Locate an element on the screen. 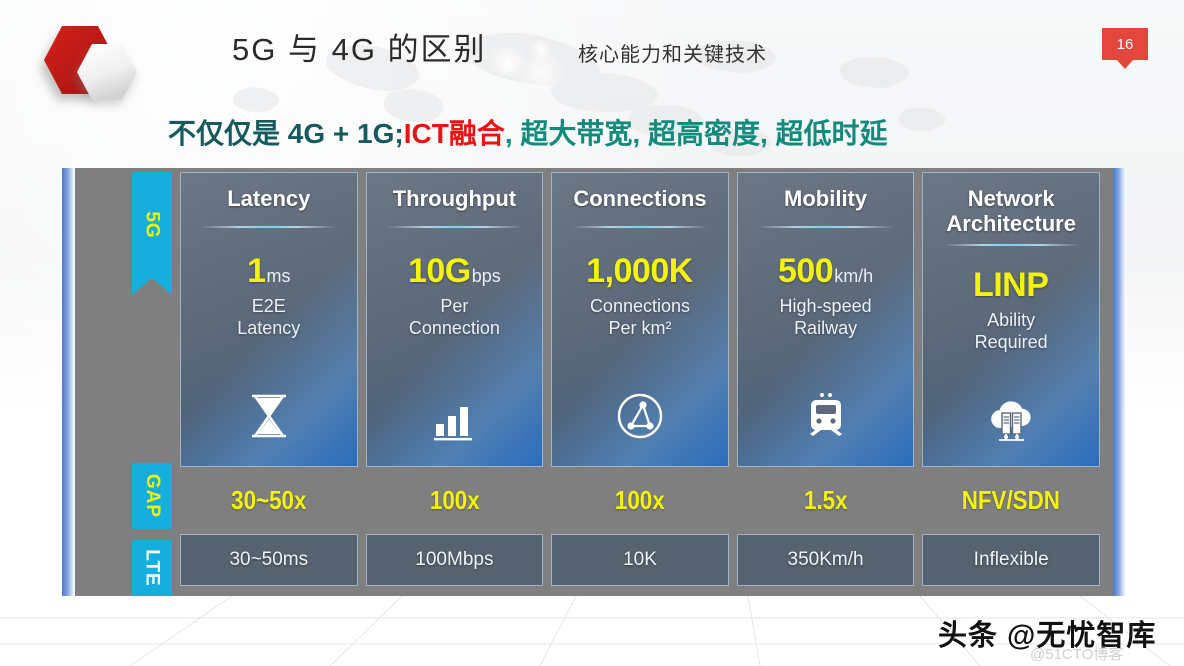 The height and width of the screenshot is (666, 1184). headline-segment-dark: 不仅仅是 4G + 1G; is located at coordinates (286, 133).